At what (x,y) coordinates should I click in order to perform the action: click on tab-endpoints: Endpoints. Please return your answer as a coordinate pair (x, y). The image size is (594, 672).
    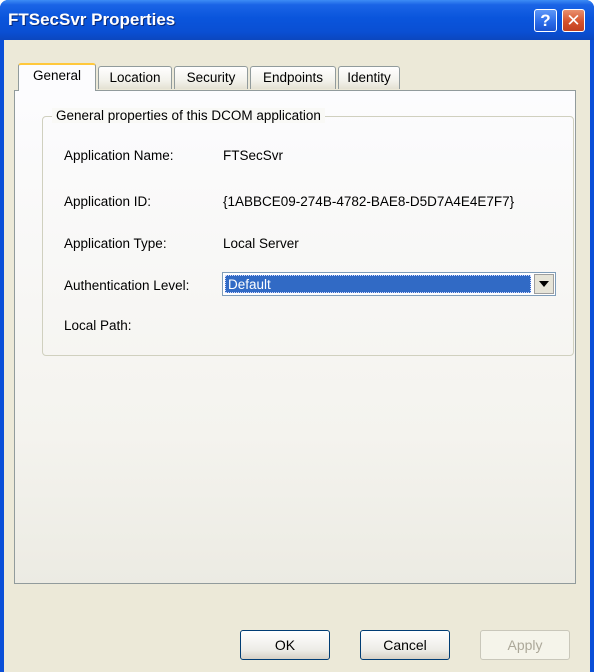
    Looking at the image, I should click on (293, 77).